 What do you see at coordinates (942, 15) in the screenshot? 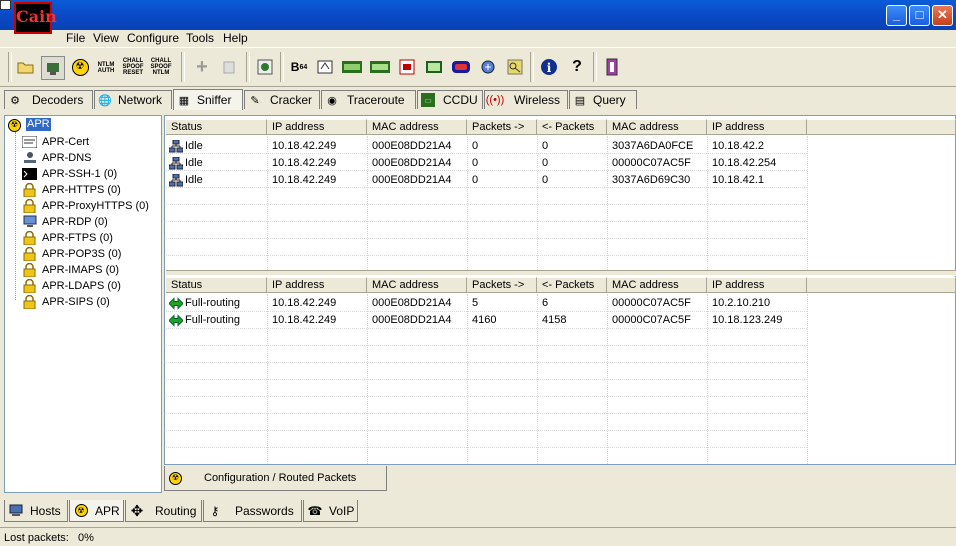
I see `close-button: ✕` at bounding box center [942, 15].